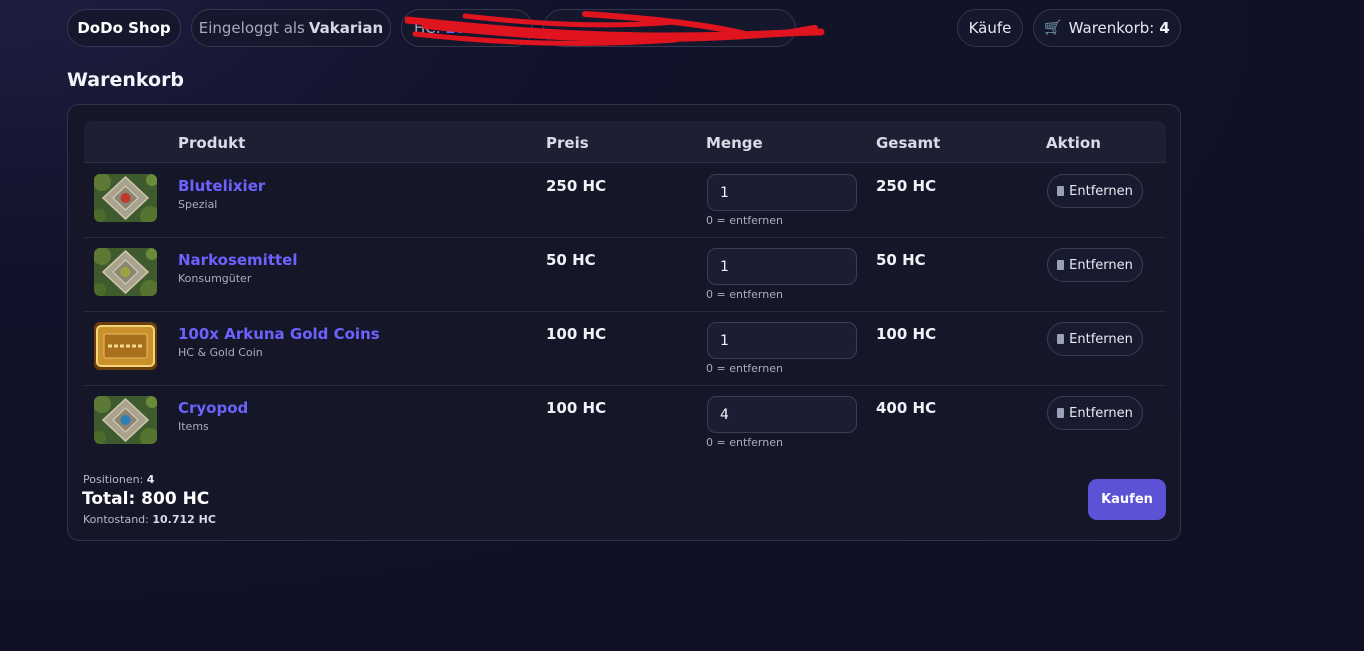 The height and width of the screenshot is (651, 1364). I want to click on login-status: Eingeloggt als Vakarian, so click(291, 28).